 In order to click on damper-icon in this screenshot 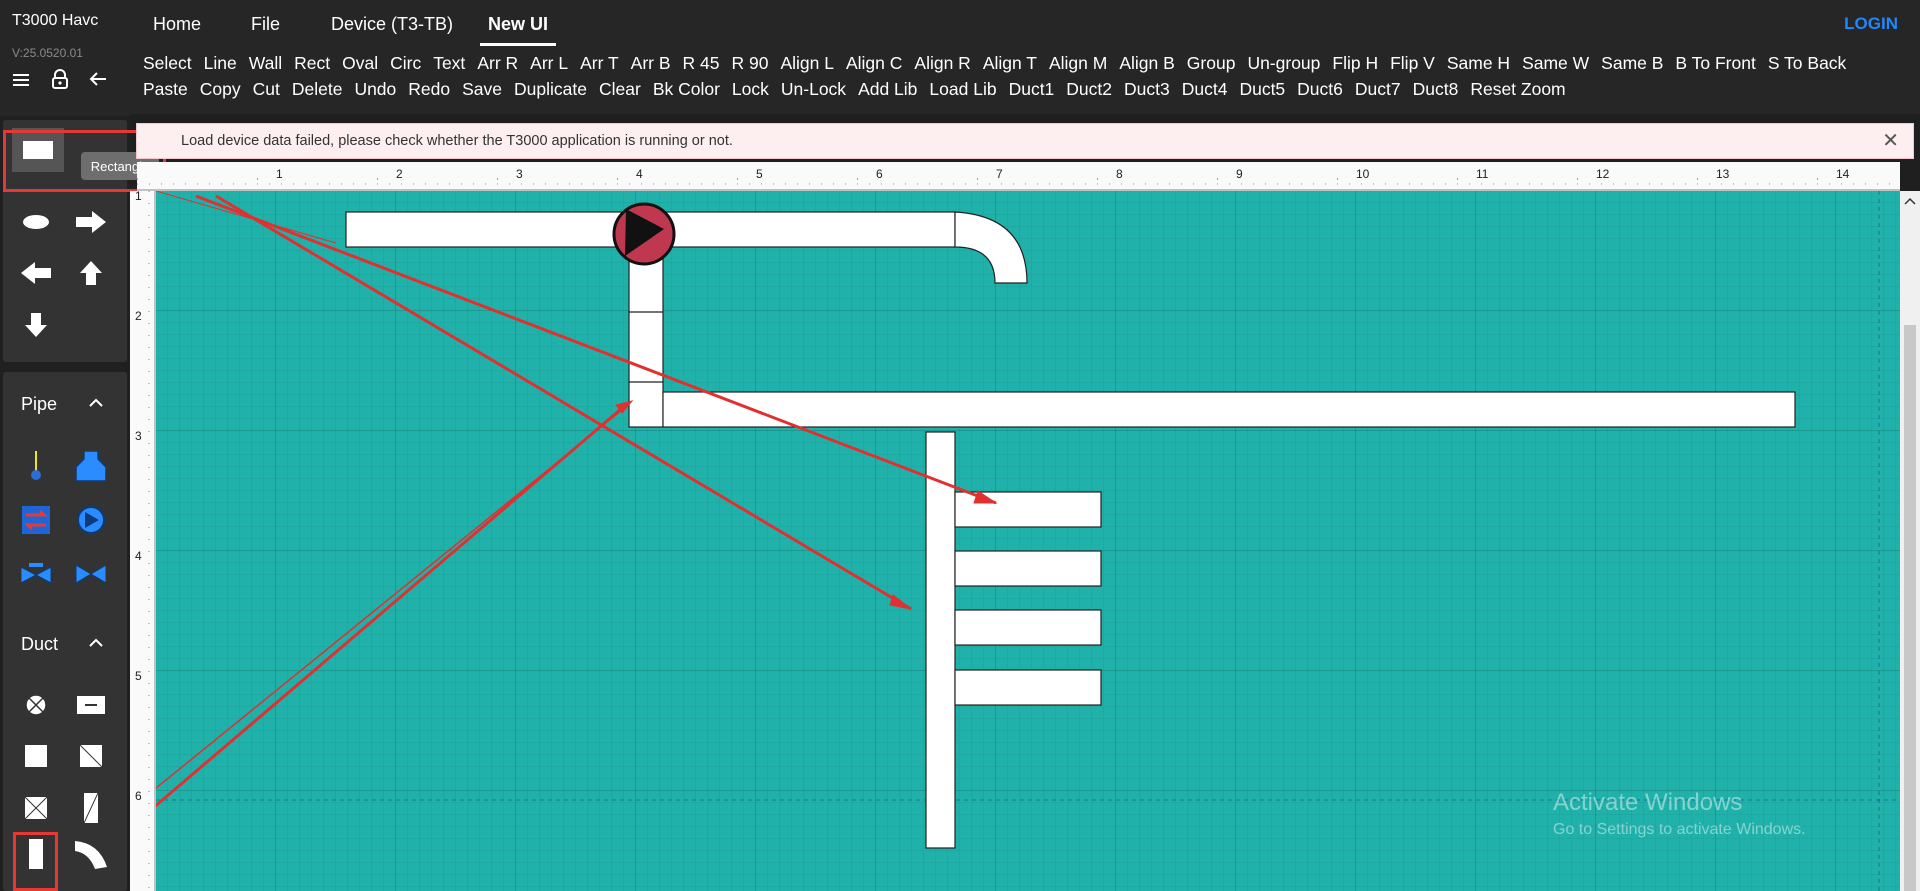, I will do `click(36, 705)`.